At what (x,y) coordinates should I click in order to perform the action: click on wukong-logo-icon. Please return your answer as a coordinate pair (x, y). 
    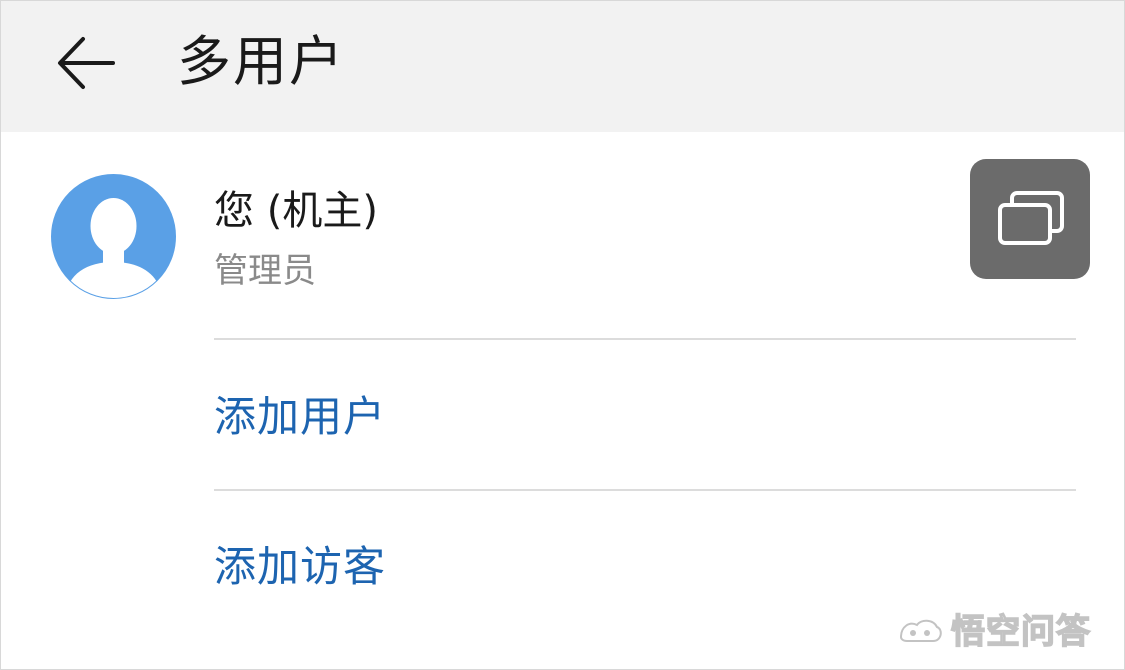
    Looking at the image, I should click on (920, 630).